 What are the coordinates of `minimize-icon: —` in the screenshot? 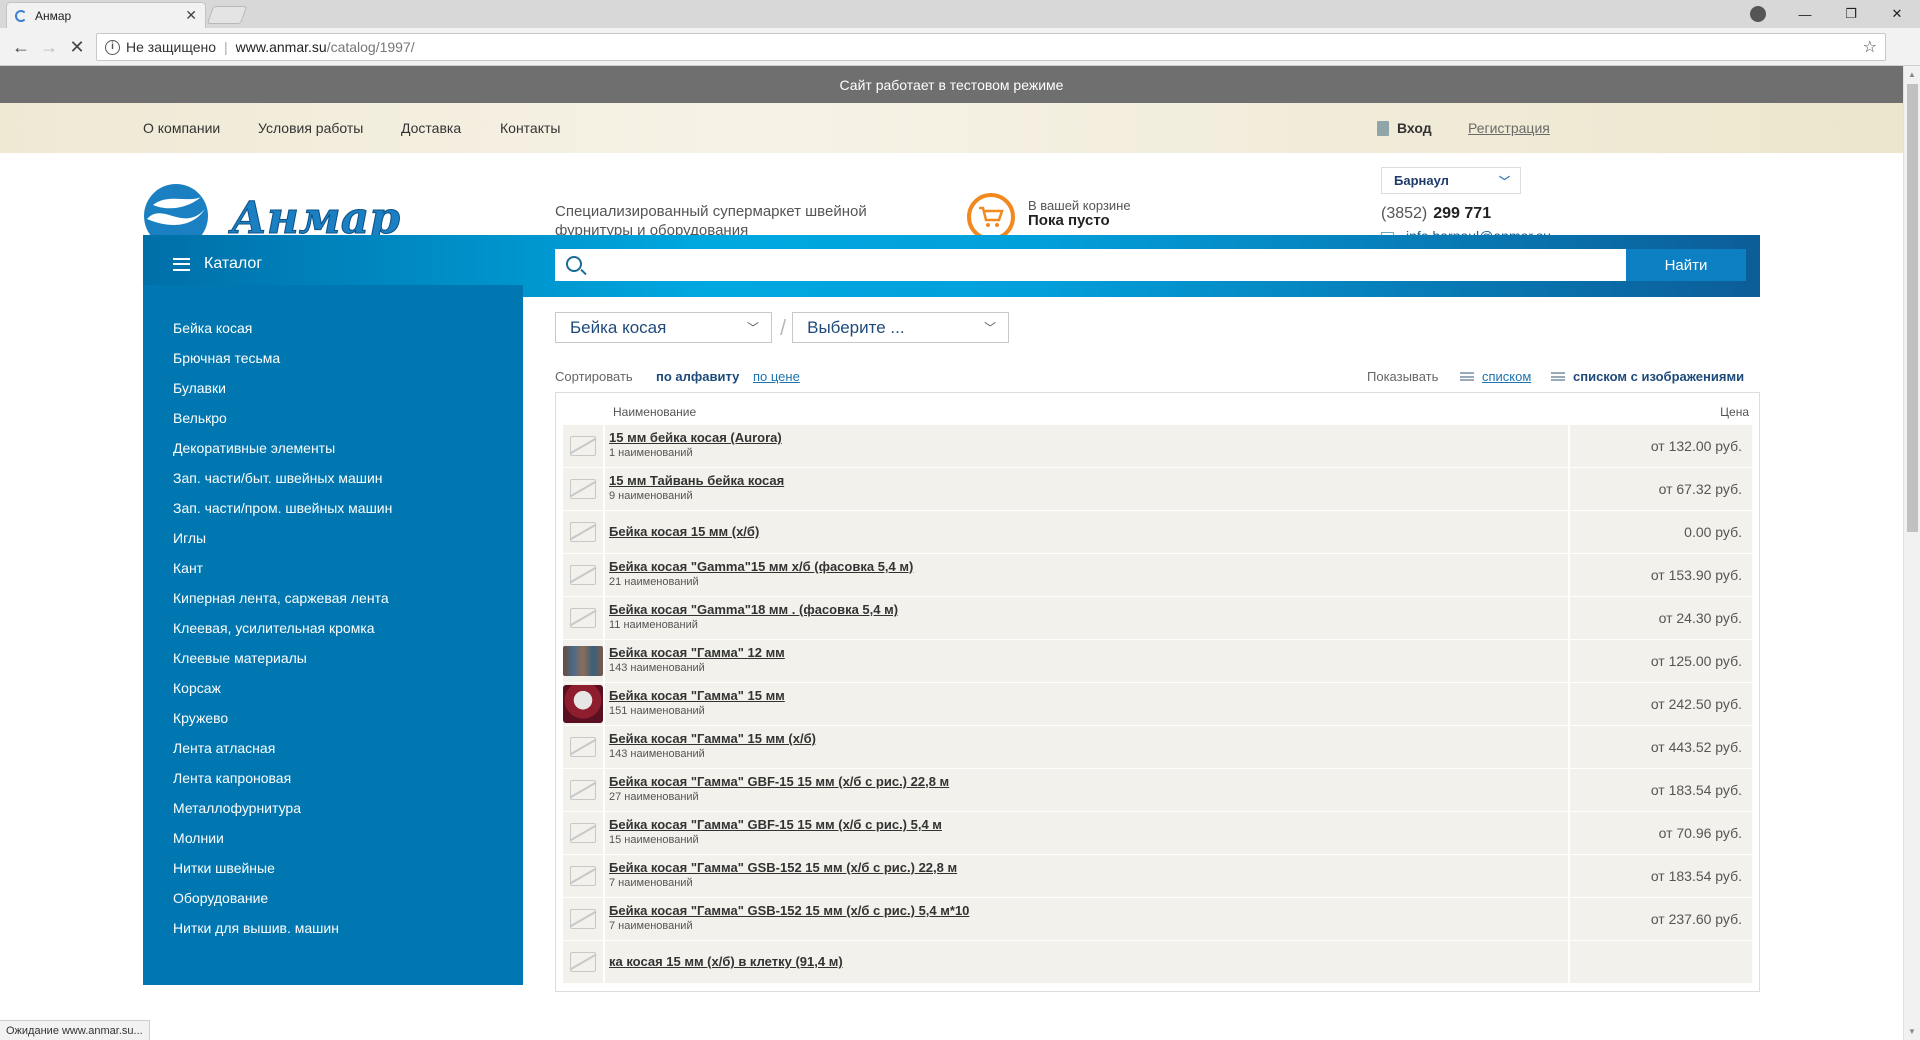 It's located at (1805, 14).